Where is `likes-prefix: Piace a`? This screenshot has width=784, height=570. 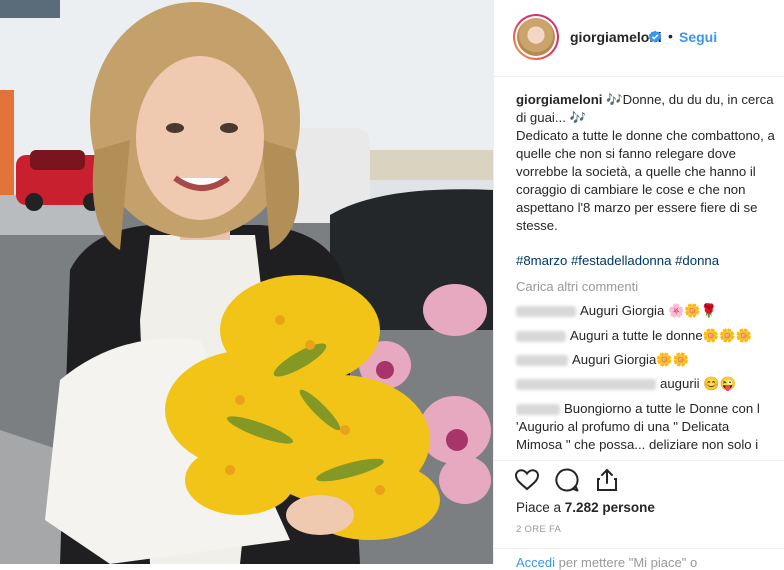
likes-prefix: Piace a is located at coordinates (539, 507).